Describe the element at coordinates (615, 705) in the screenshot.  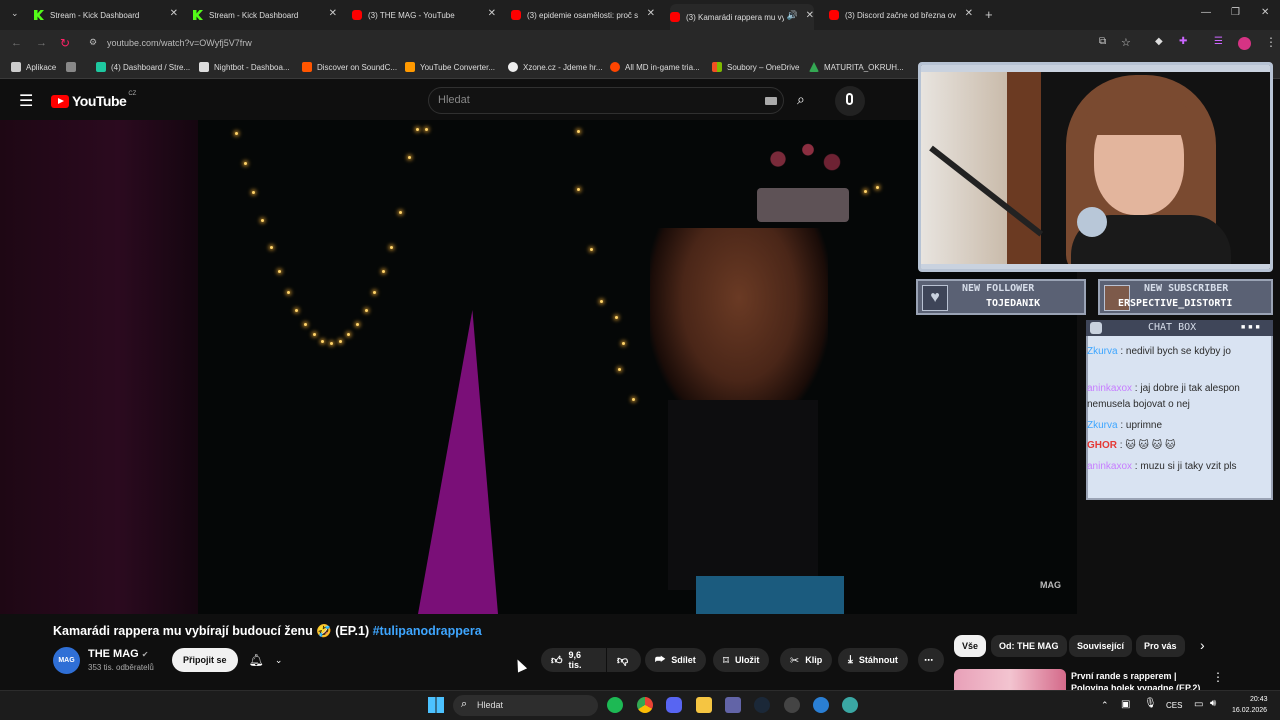
I see `spotify-icon` at that location.